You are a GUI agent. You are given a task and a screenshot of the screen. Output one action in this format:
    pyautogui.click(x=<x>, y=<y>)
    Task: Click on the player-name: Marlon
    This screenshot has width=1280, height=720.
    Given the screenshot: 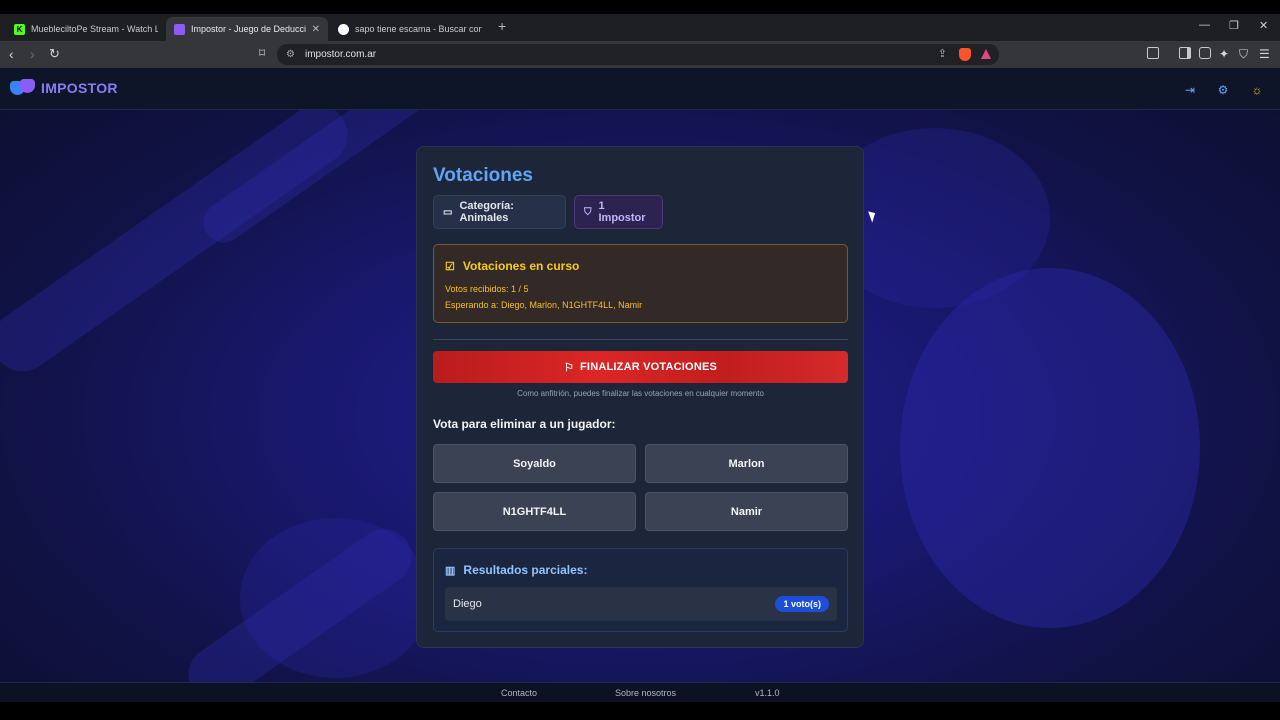 What is the action you would take?
    pyautogui.click(x=746, y=463)
    